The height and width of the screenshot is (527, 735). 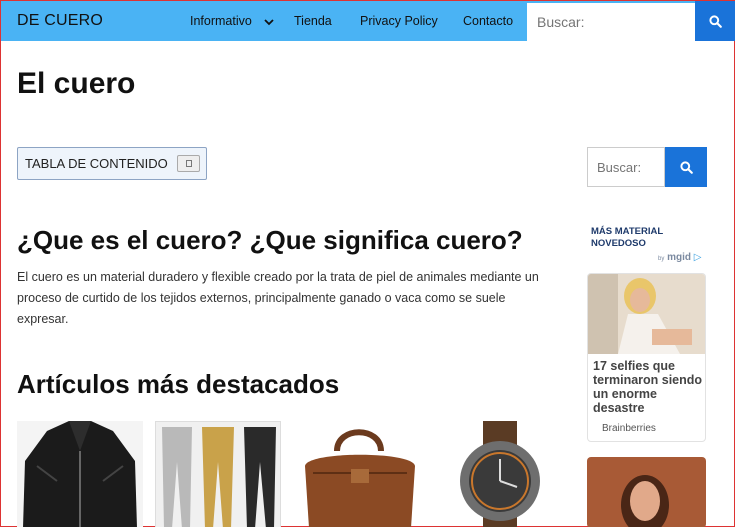 I want to click on product-image-travel-bag, so click(x=360, y=474).